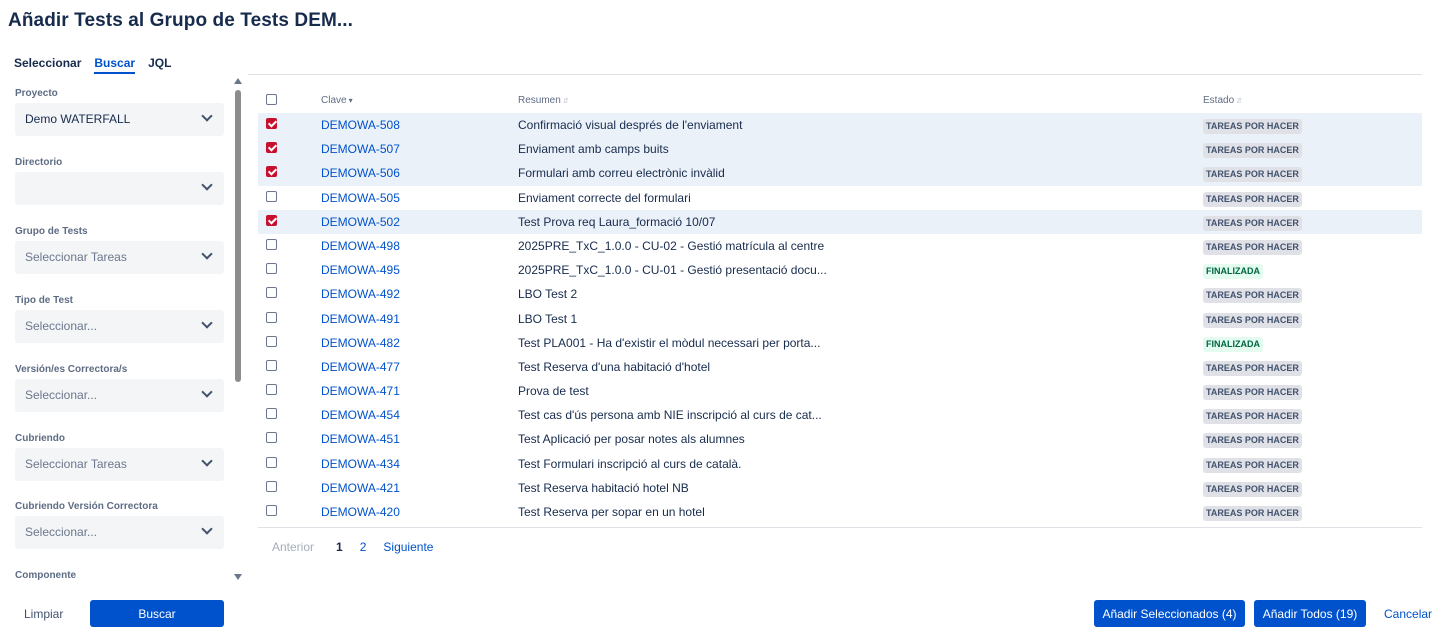  What do you see at coordinates (360, 343) in the screenshot?
I see `issue-key-link: DEMOWA-482` at bounding box center [360, 343].